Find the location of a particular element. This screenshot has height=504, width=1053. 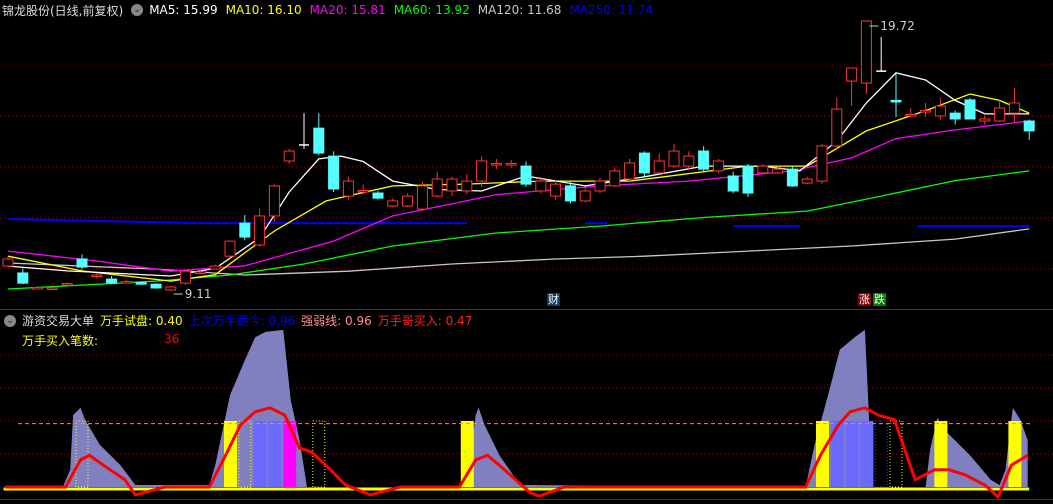

panel-divider is located at coordinates (526, 309).